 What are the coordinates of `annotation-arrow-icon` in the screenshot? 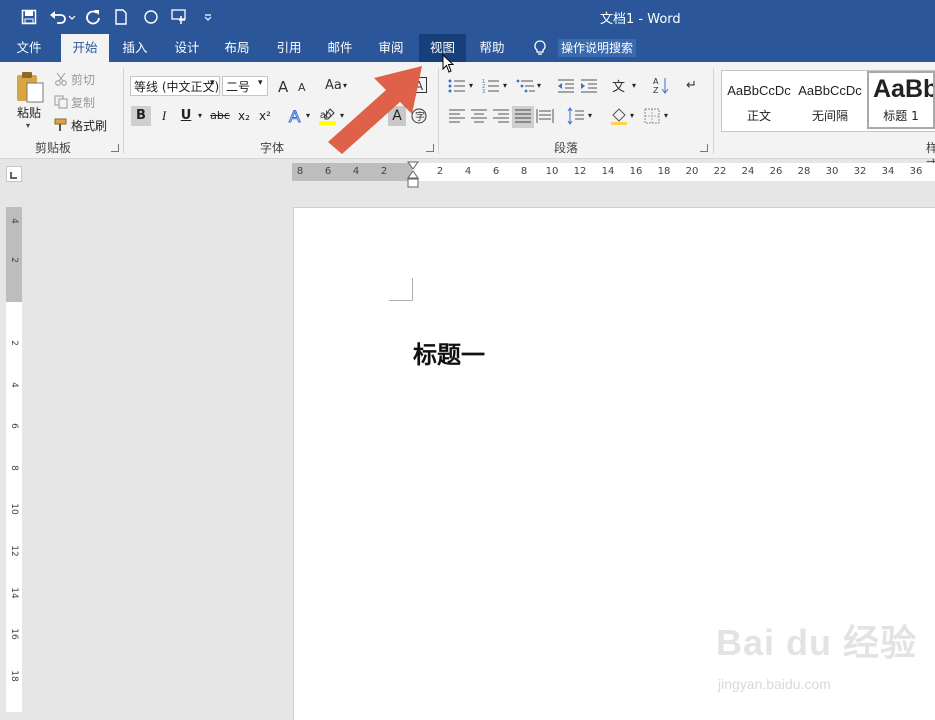 It's located at (376, 108).